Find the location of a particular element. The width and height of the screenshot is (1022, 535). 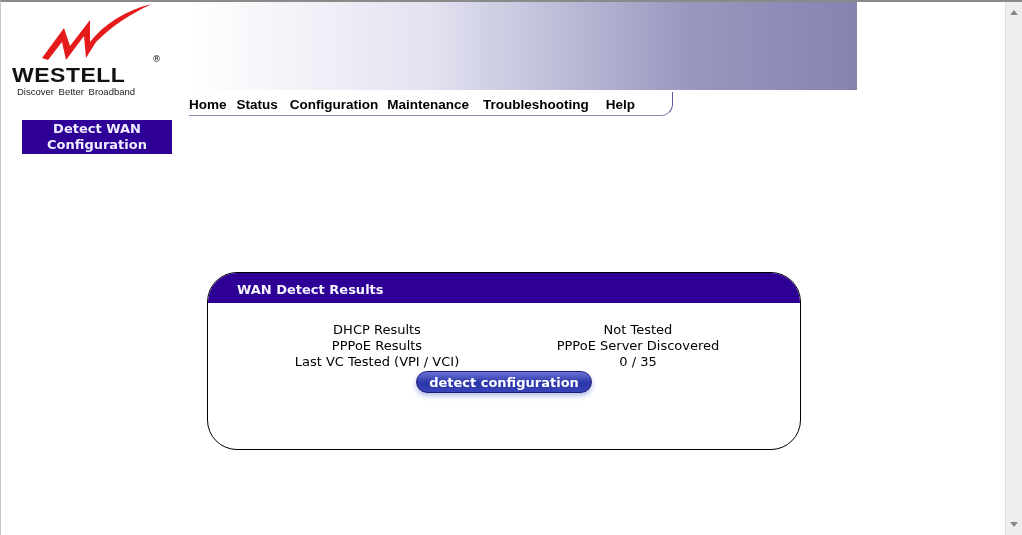

result-label: DHCP Results is located at coordinates (377, 330).